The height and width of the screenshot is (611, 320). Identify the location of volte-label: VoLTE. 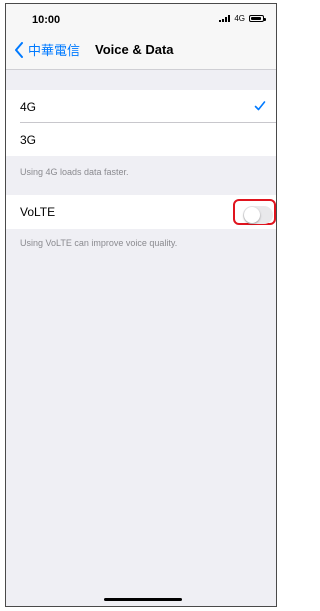
(38, 211).